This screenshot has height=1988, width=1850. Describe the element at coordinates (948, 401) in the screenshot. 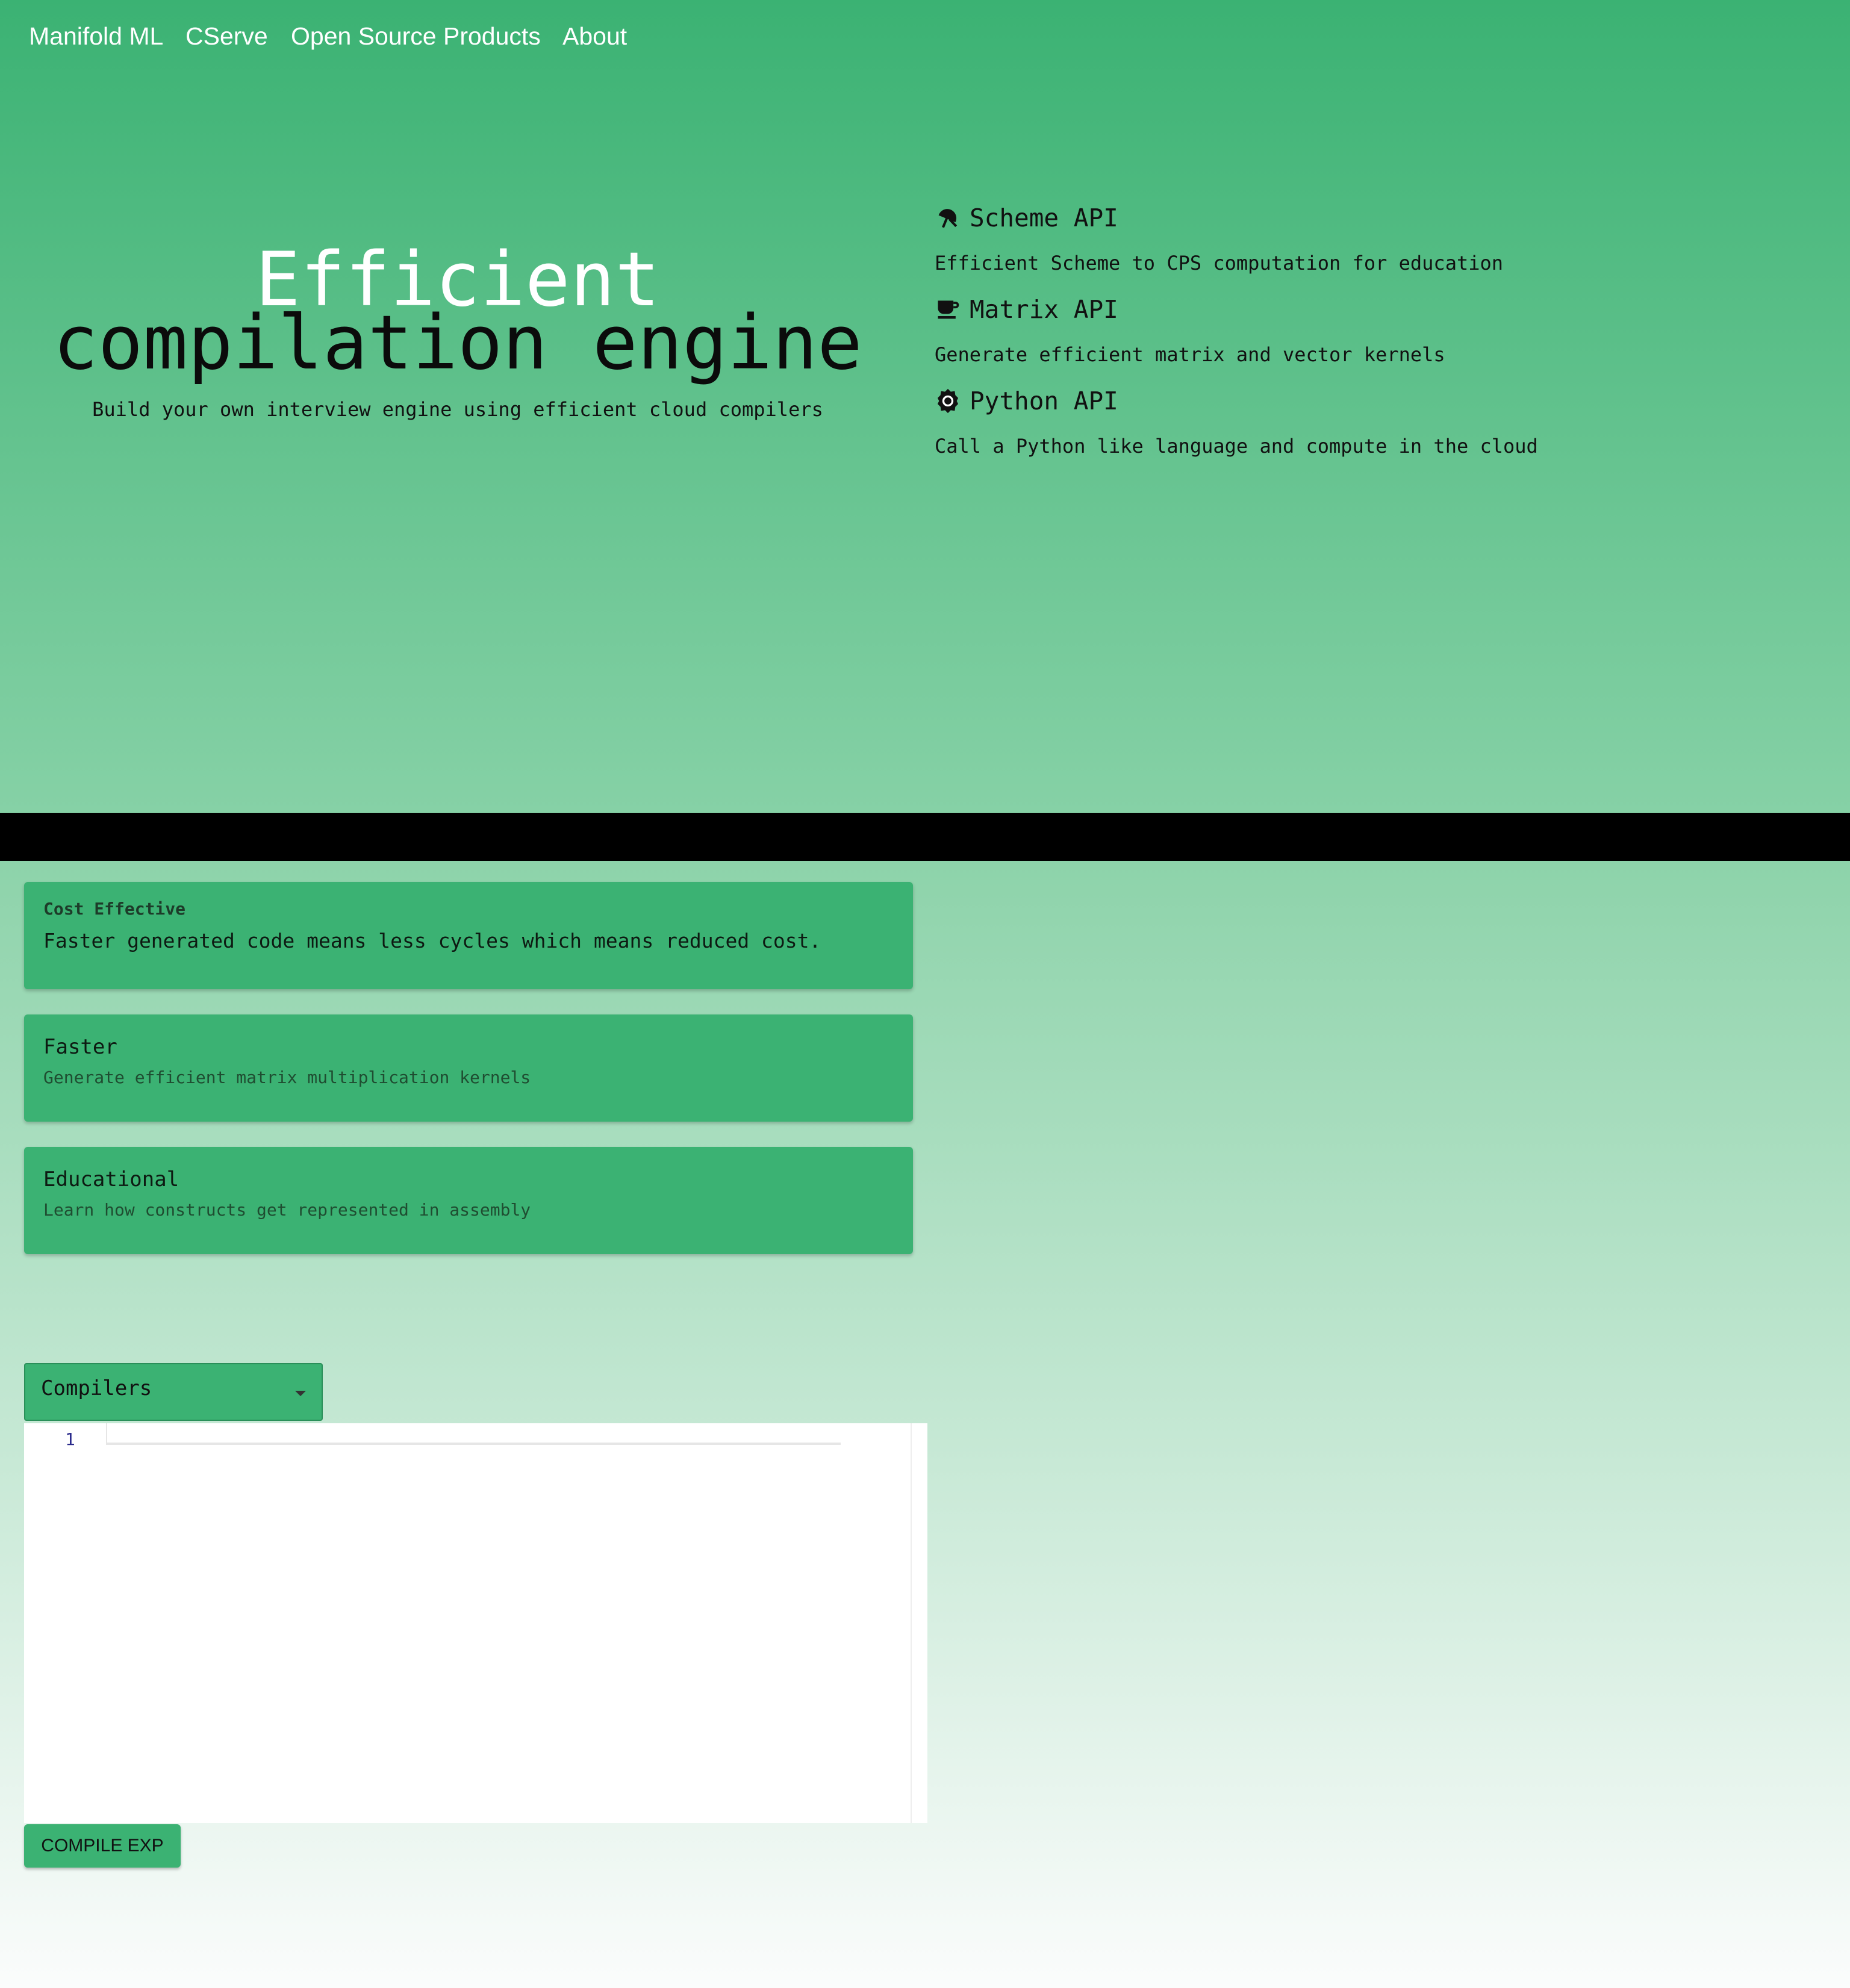

I see `settings-gear-icon` at that location.